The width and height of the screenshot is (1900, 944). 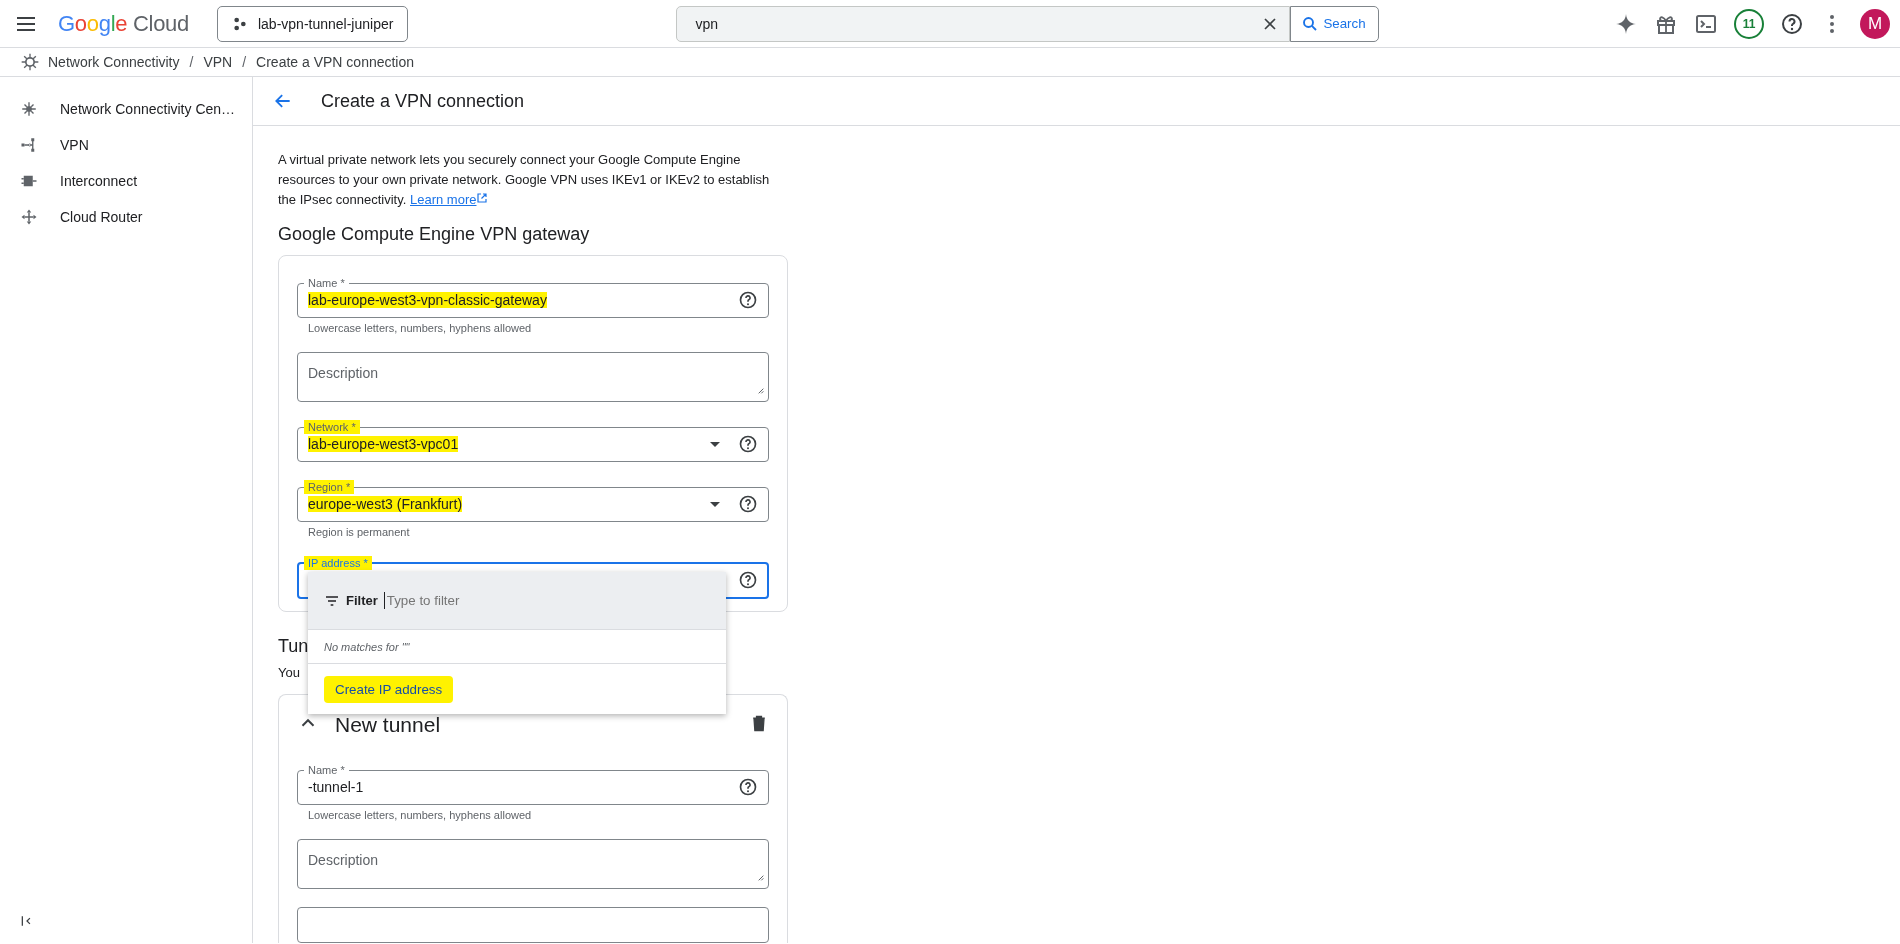 I want to click on section-description: You, so click(x=289, y=672).